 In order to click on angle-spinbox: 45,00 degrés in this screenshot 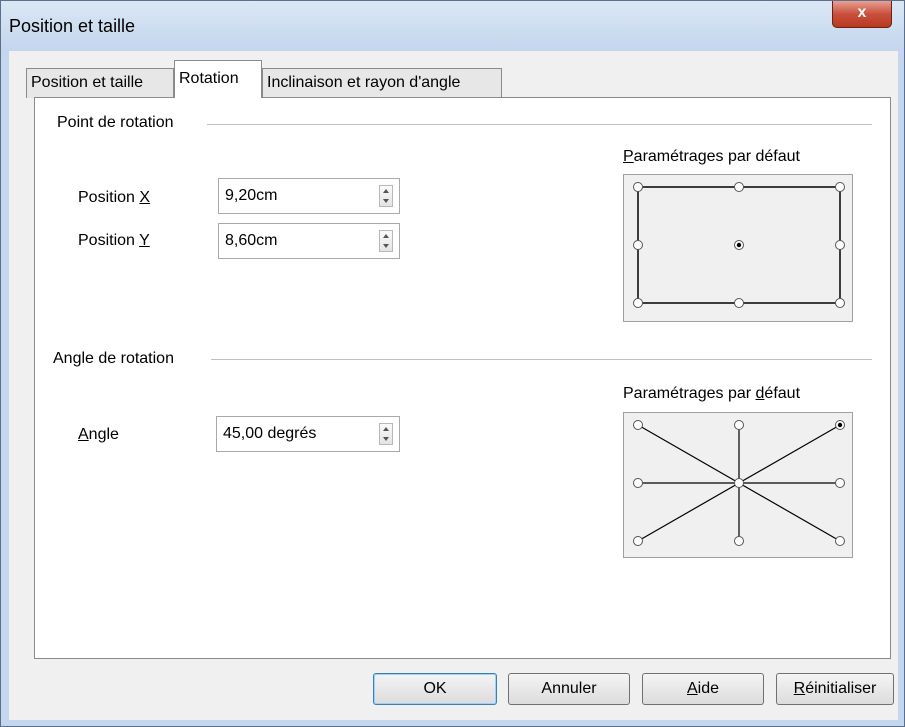, I will do `click(308, 434)`.